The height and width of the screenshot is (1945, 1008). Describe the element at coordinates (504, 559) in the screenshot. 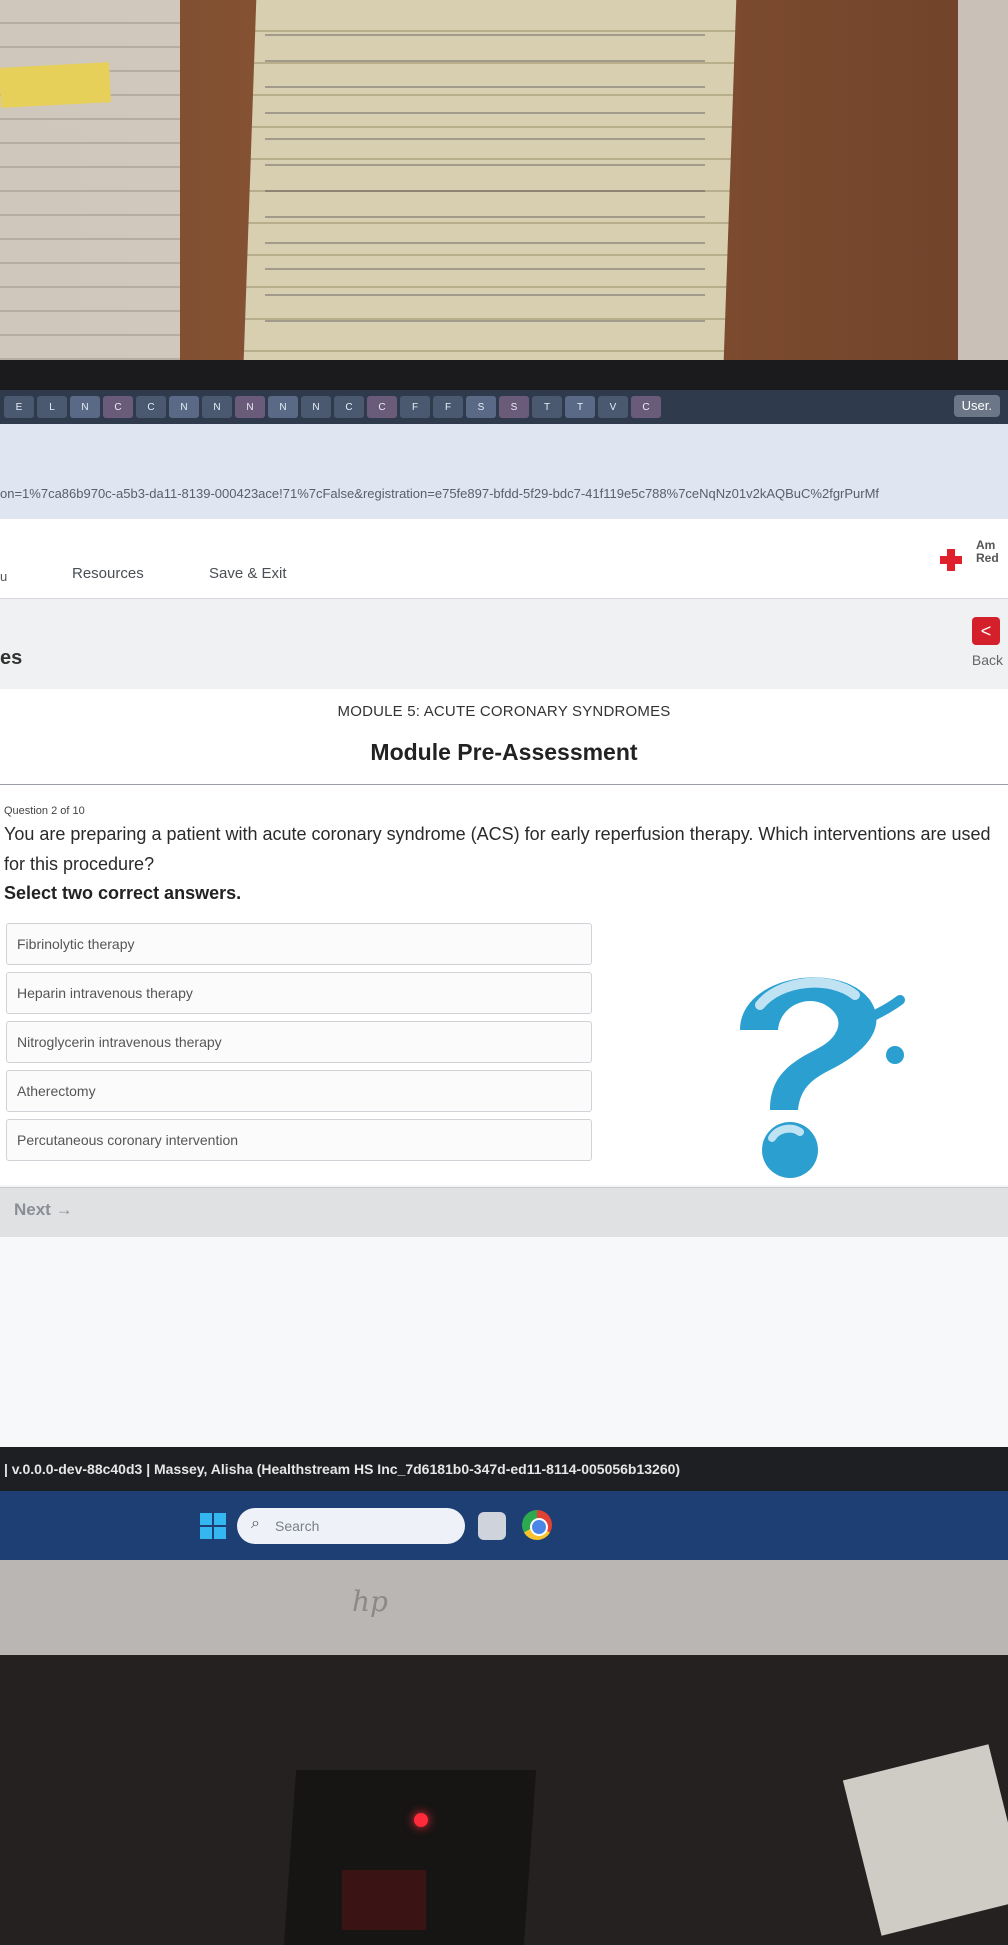

I see `app-header: u Resources Save & Exit Am Red` at that location.